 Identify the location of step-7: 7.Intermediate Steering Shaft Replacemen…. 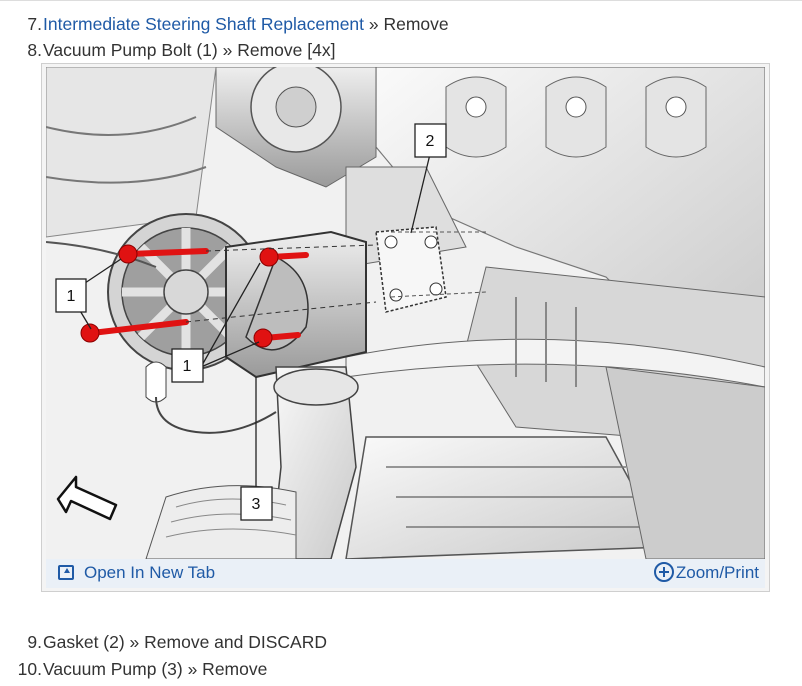
(224, 24).